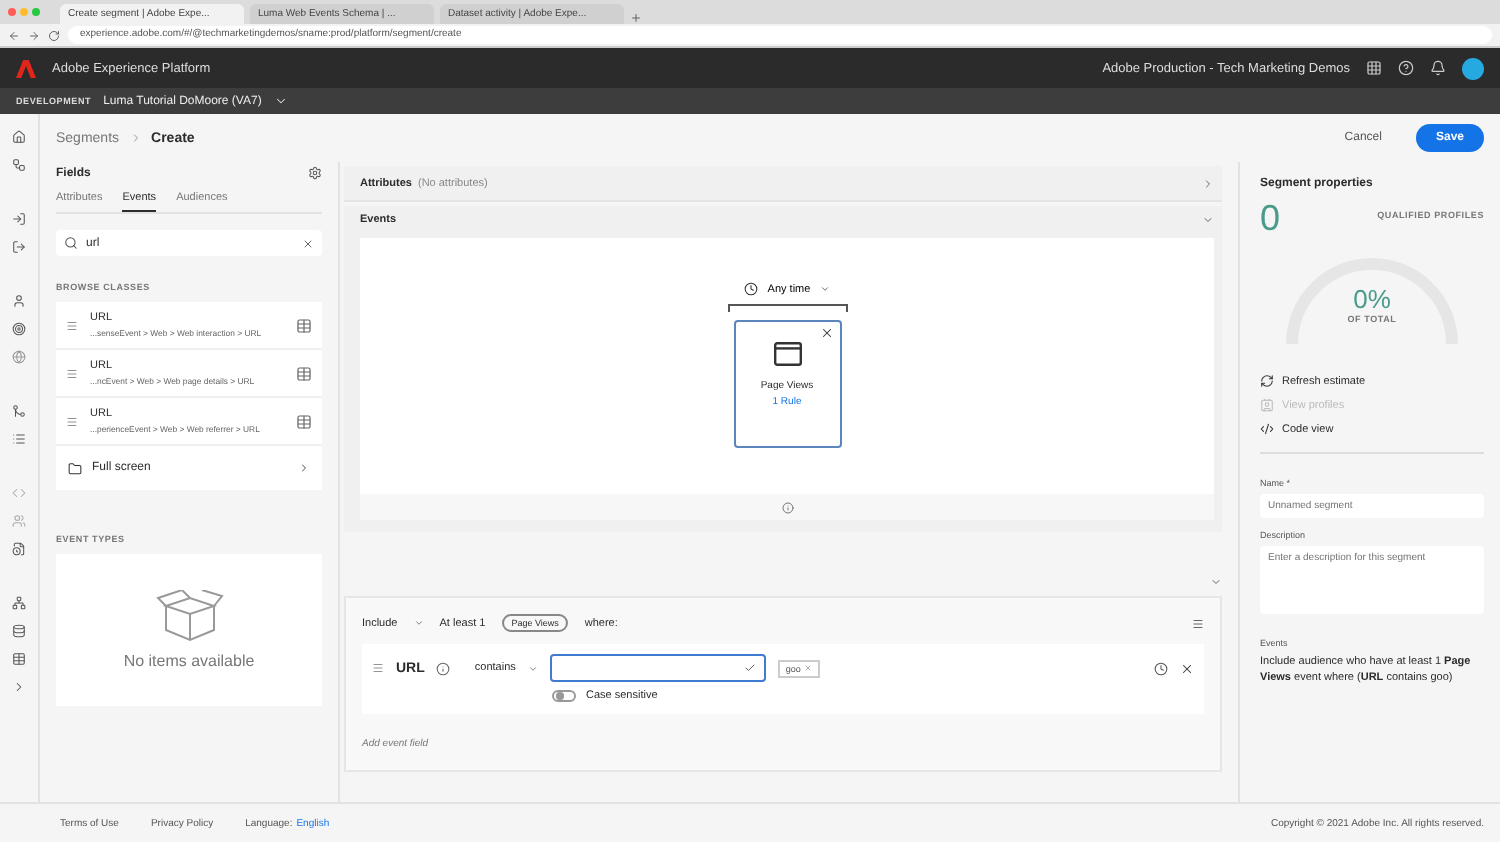 The height and width of the screenshot is (842, 1500). What do you see at coordinates (19, 219) in the screenshot?
I see `login-icon` at bounding box center [19, 219].